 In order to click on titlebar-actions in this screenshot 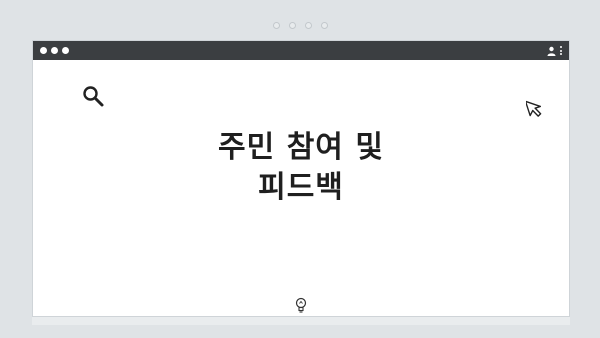, I will do `click(555, 50)`.